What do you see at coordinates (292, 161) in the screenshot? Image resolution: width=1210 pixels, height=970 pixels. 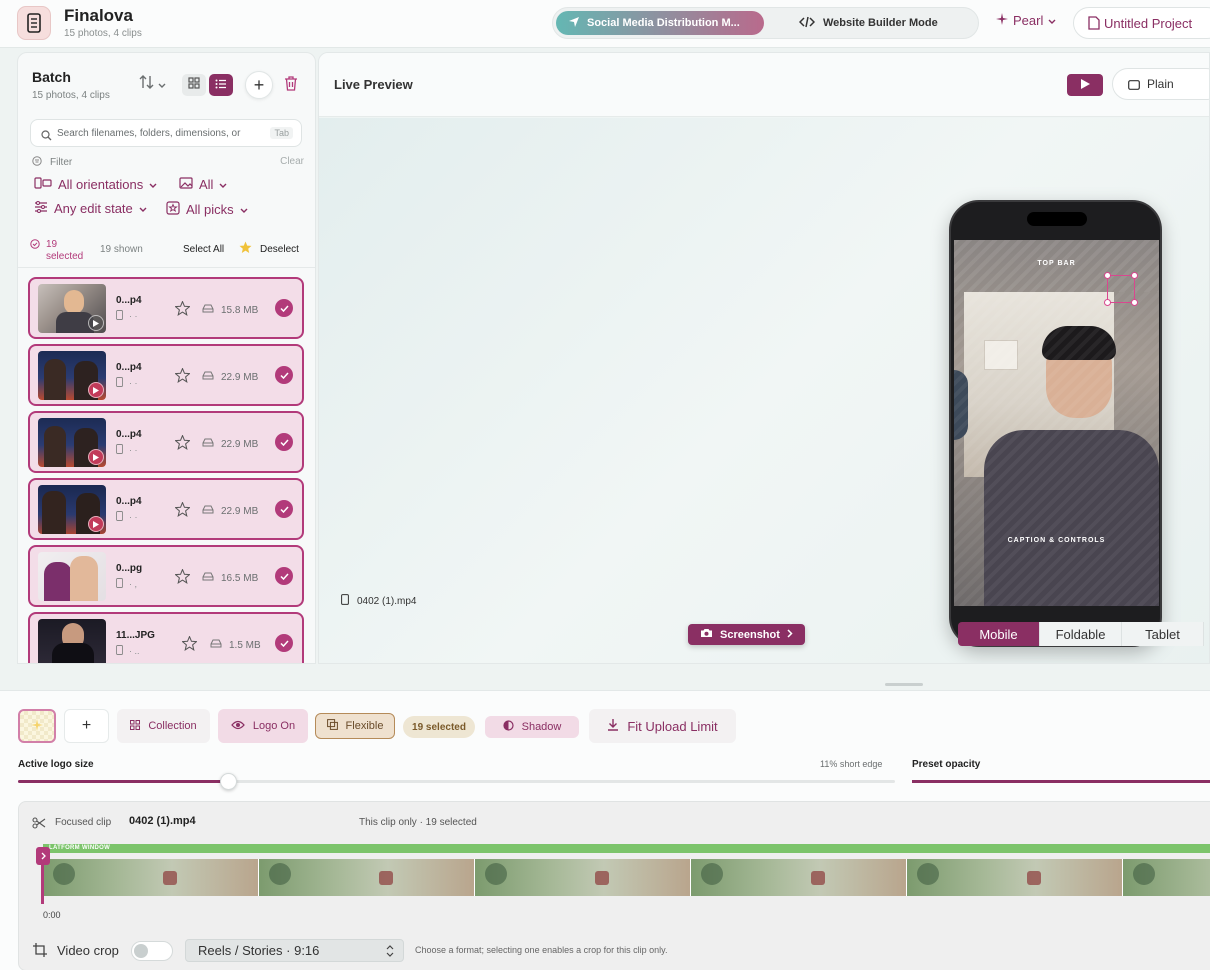 I see `filter-clear-button: Clear` at bounding box center [292, 161].